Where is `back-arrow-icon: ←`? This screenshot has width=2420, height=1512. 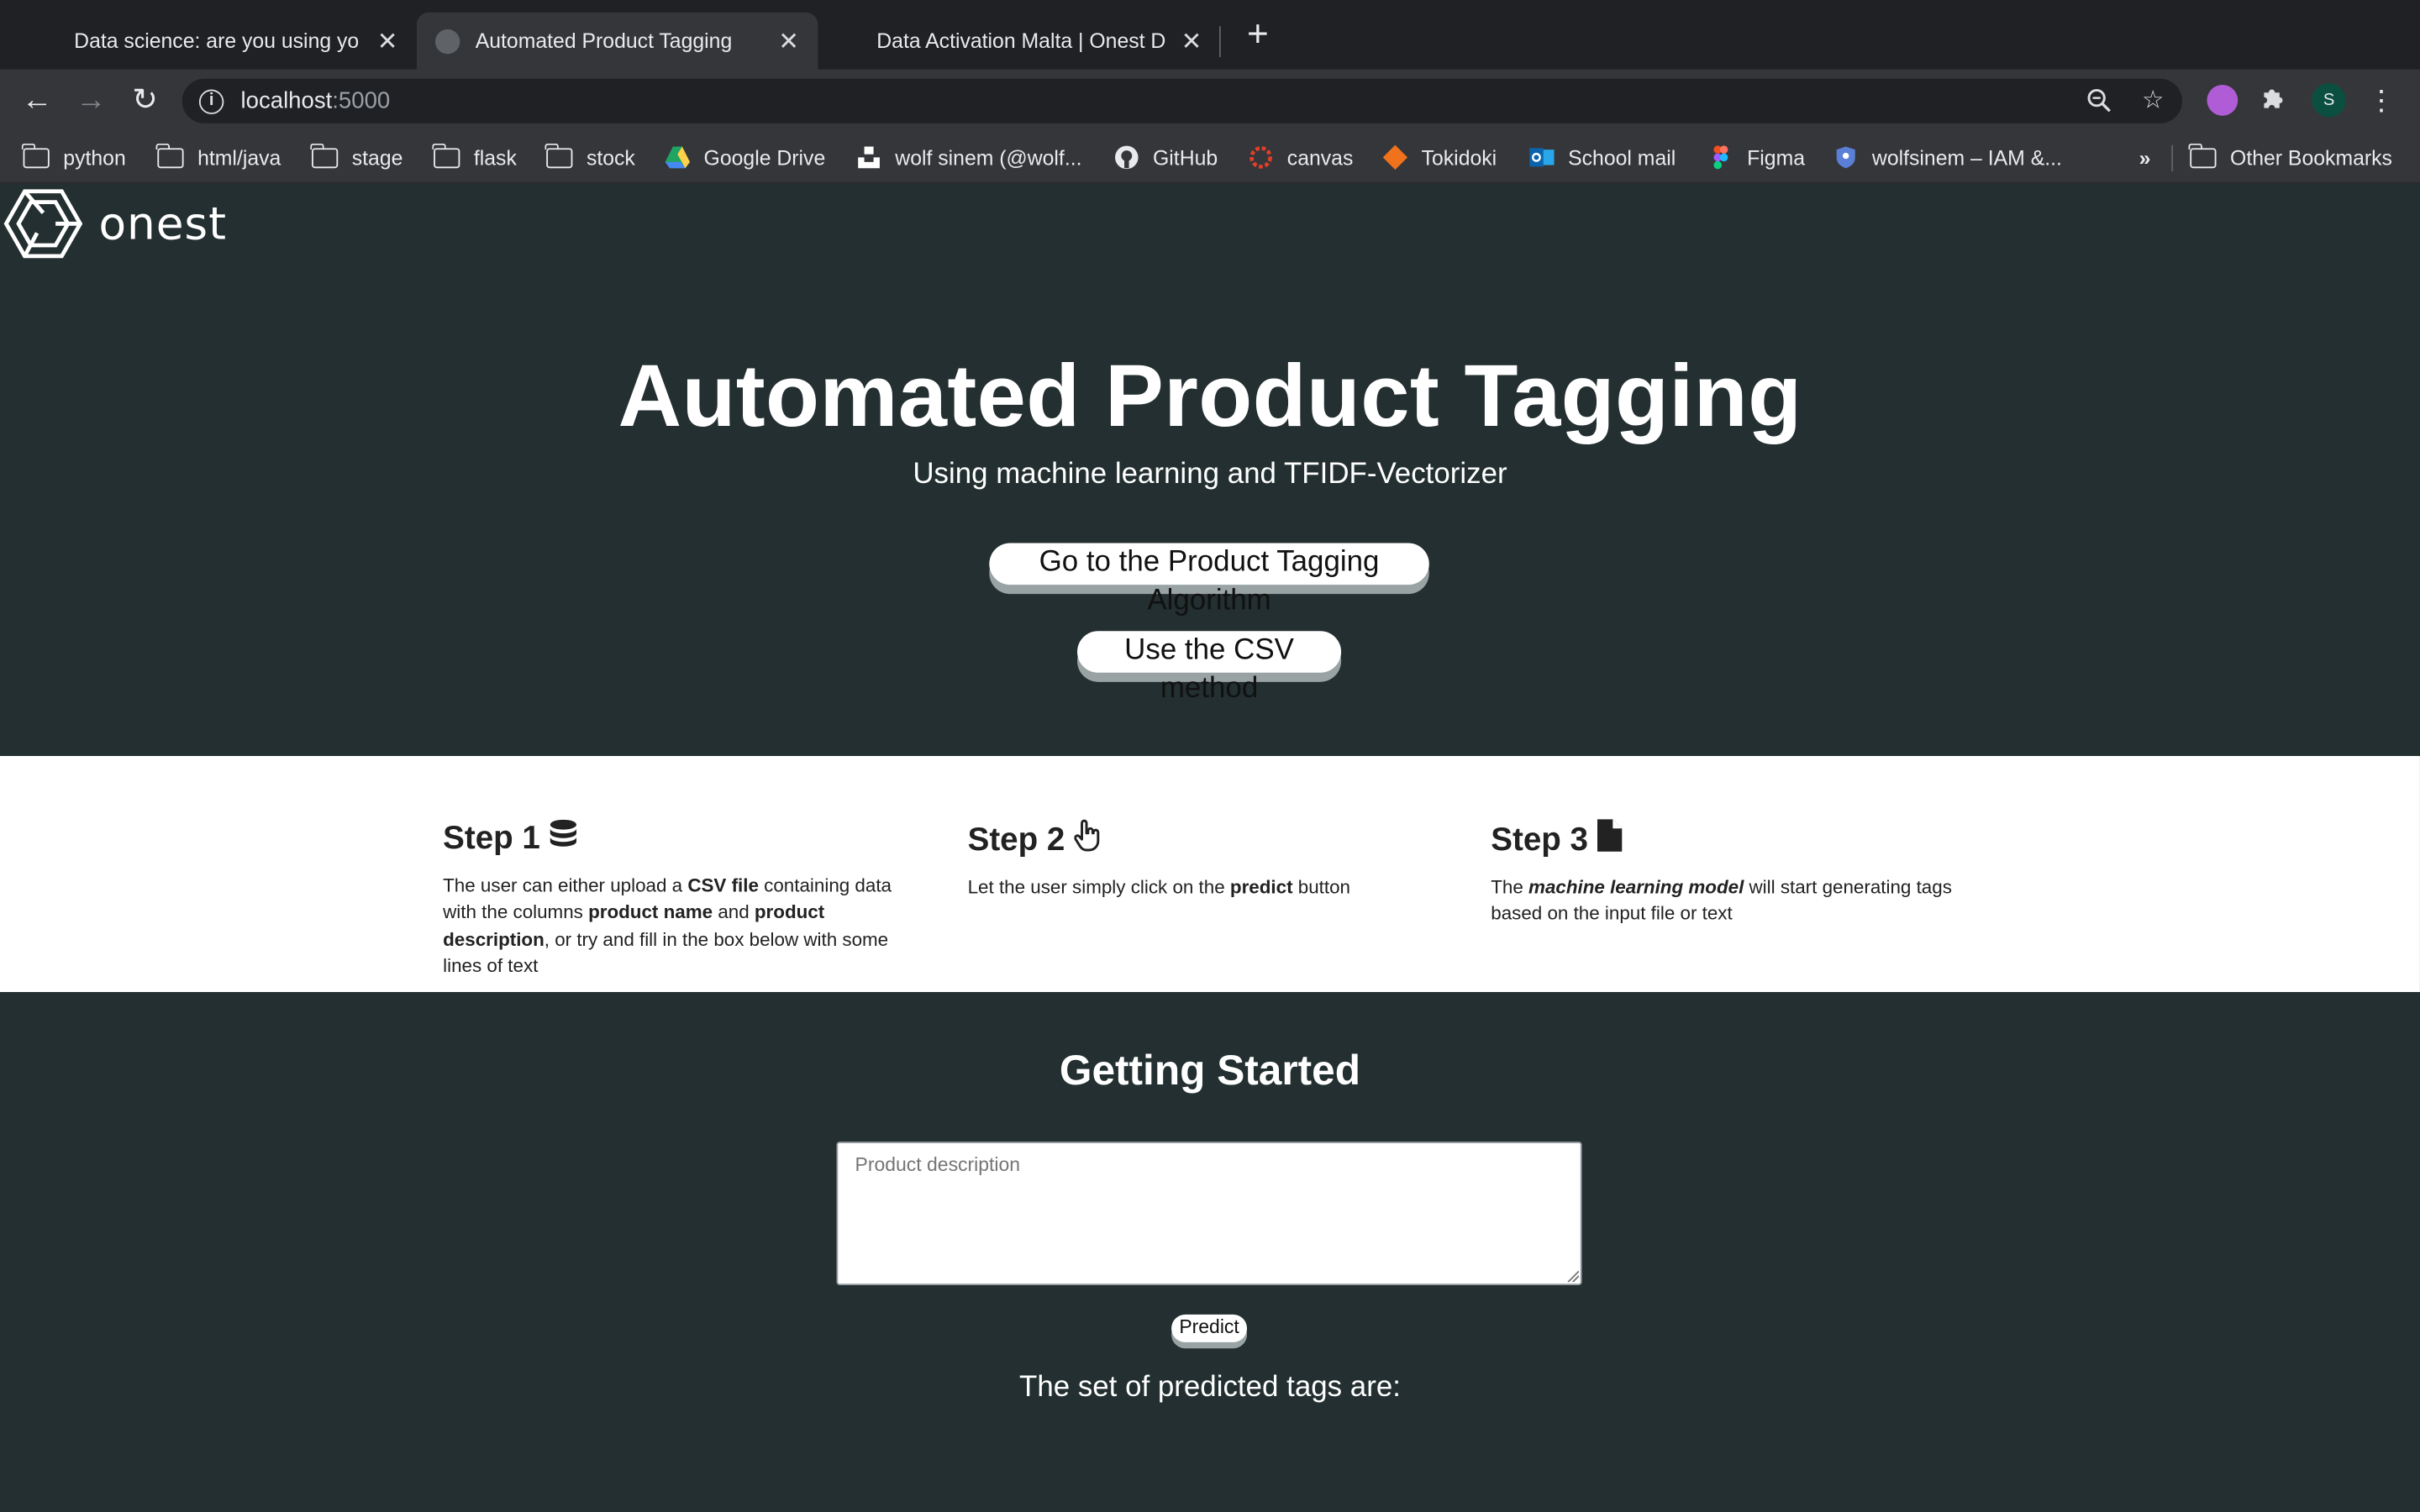
back-arrow-icon: ← is located at coordinates (36, 99).